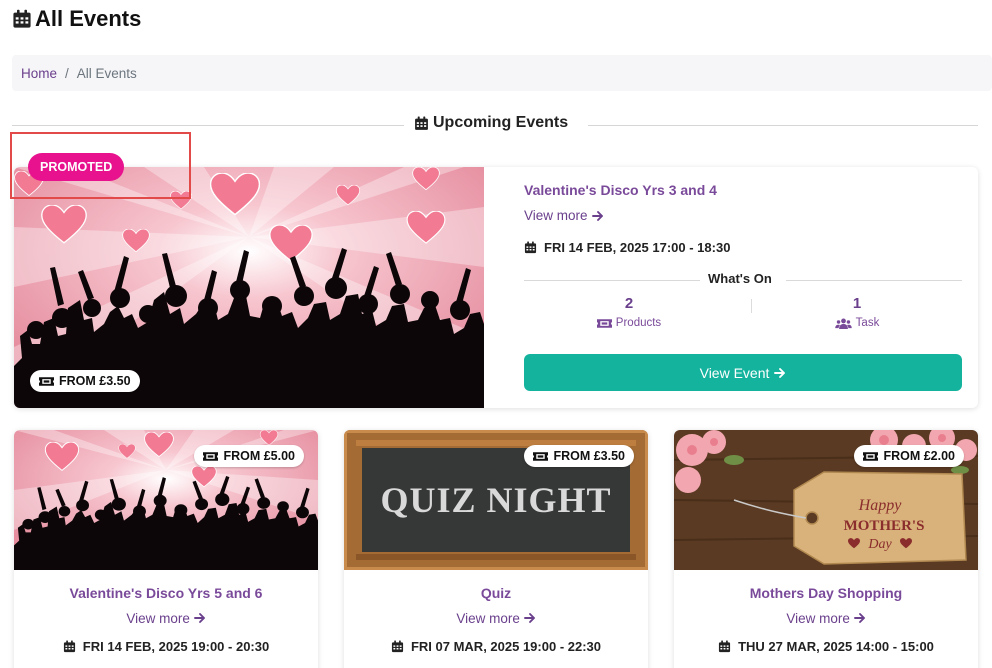 The width and height of the screenshot is (992, 668). I want to click on promoted-badge: PROMOTED, so click(76, 167).